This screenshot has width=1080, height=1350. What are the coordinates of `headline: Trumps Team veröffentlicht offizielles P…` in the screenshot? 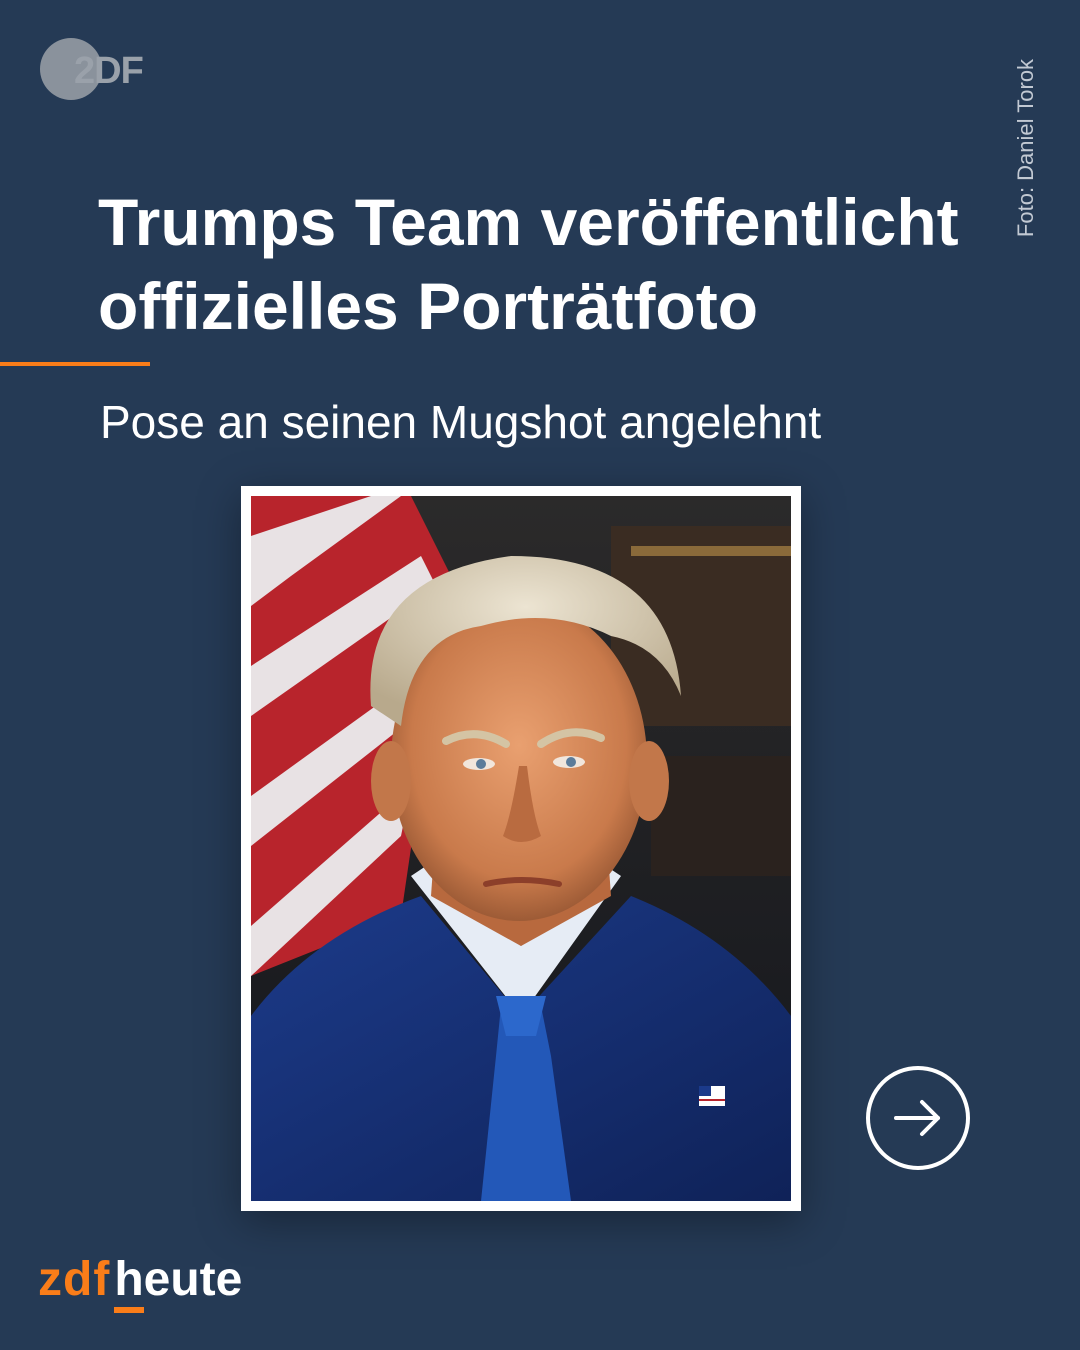 It's located at (548, 264).